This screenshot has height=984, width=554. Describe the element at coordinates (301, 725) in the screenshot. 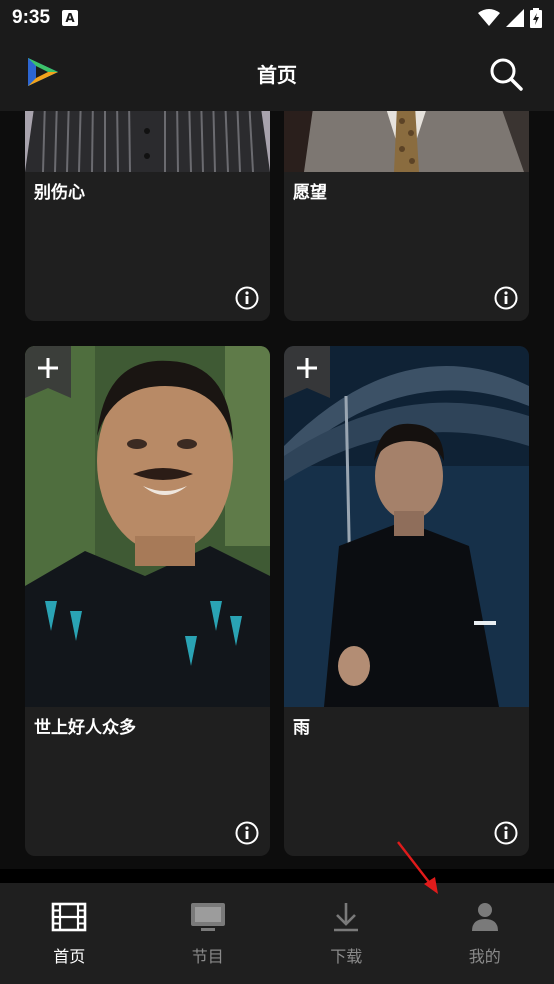

I see `video-title: 雨` at that location.